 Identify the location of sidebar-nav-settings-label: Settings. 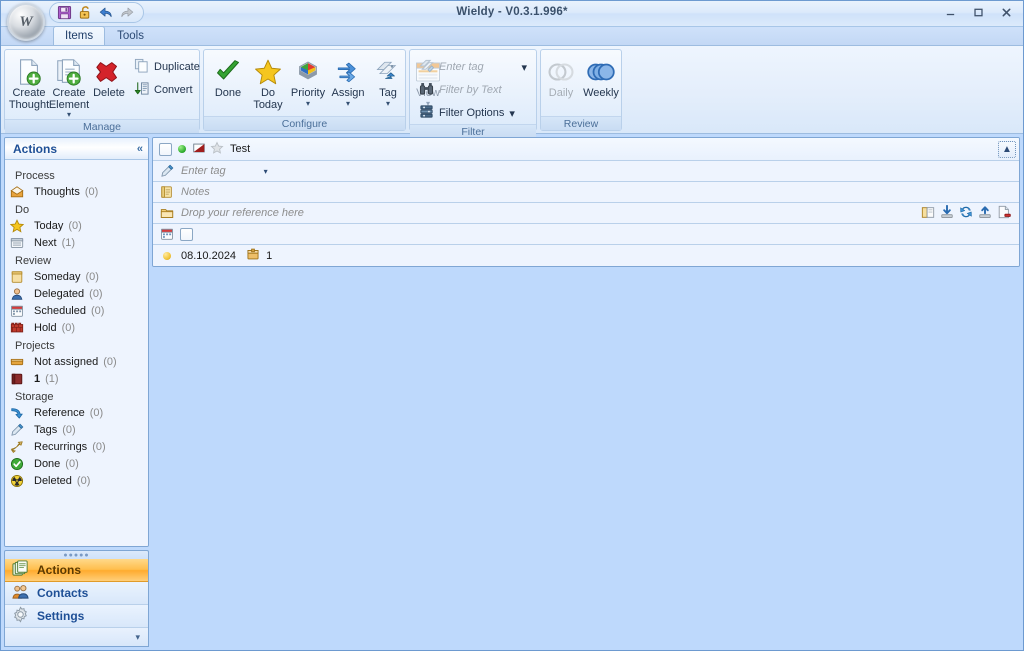
(61, 616).